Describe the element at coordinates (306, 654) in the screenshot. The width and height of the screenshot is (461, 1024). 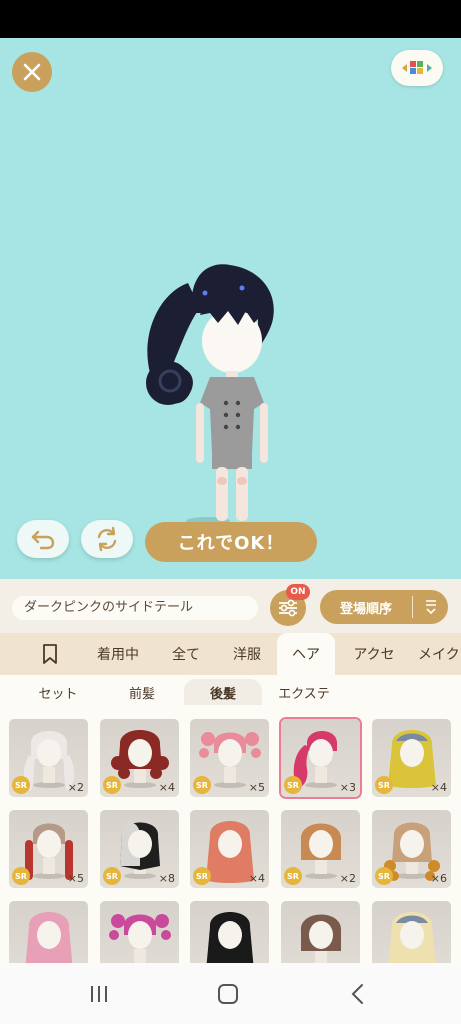
I see `tab-hair: ヘア` at that location.